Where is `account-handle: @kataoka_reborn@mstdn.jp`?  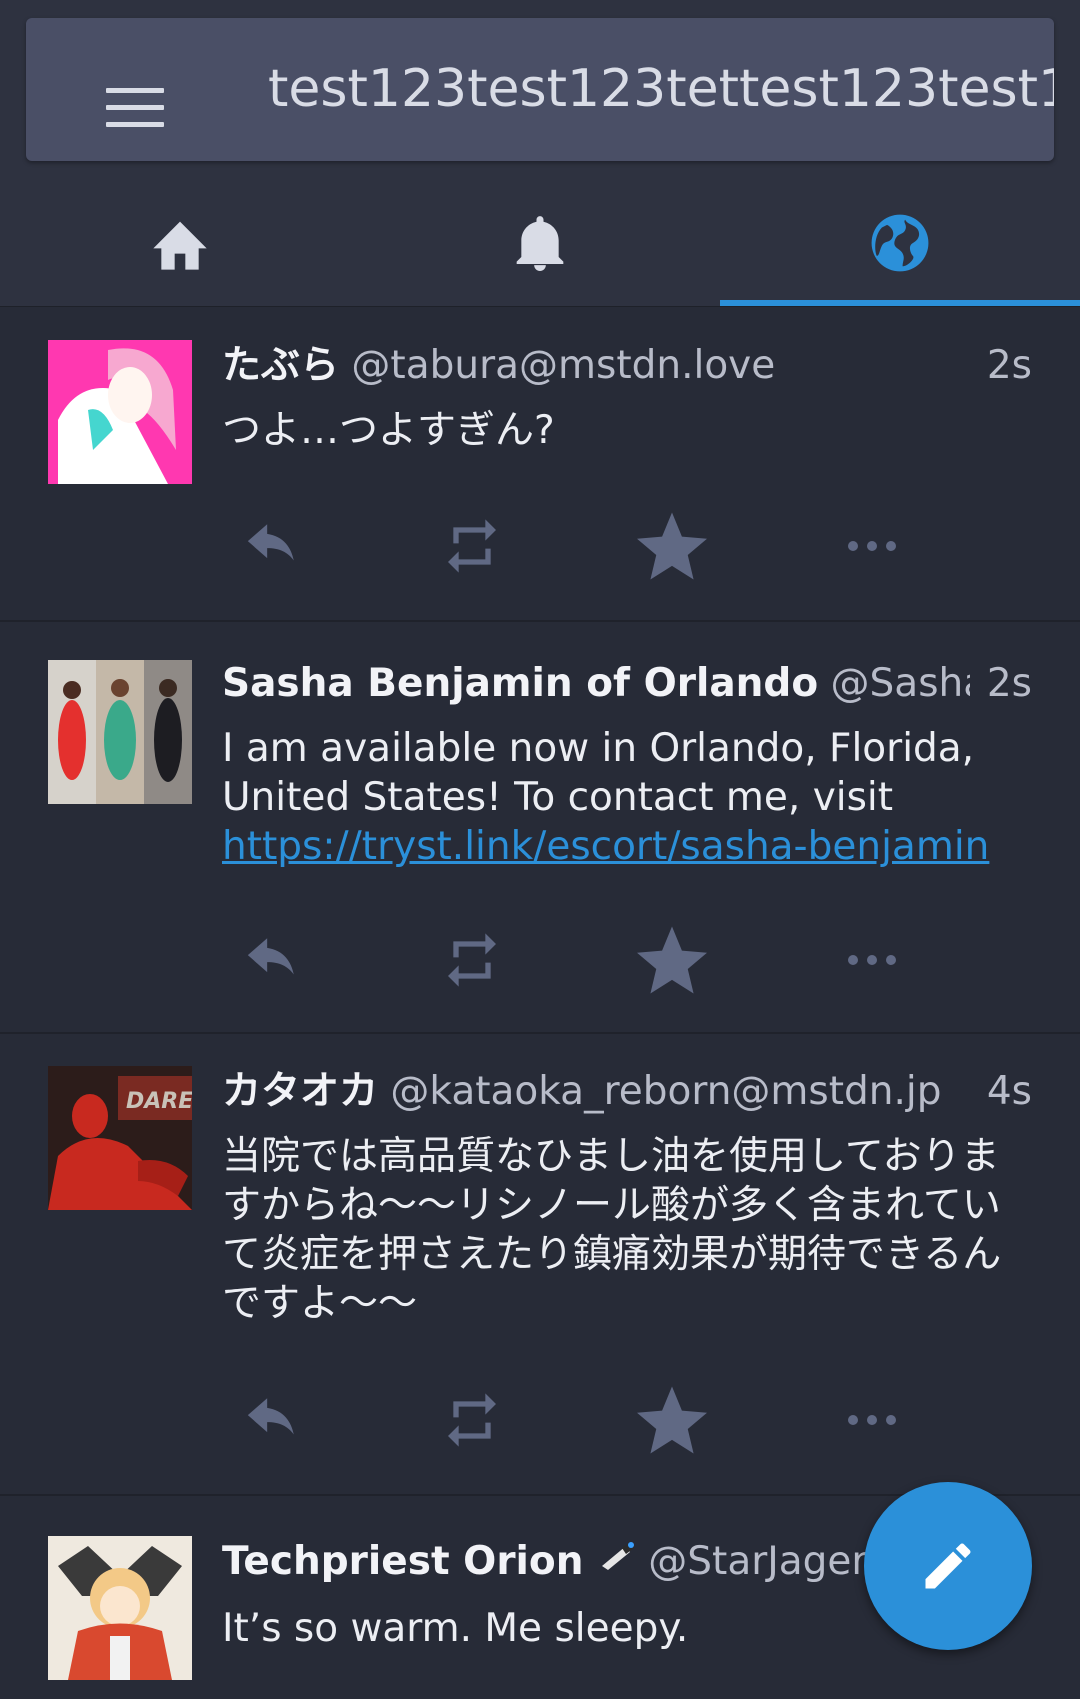
account-handle: @kataoka_reborn@mstdn.jp is located at coordinates (665, 1091).